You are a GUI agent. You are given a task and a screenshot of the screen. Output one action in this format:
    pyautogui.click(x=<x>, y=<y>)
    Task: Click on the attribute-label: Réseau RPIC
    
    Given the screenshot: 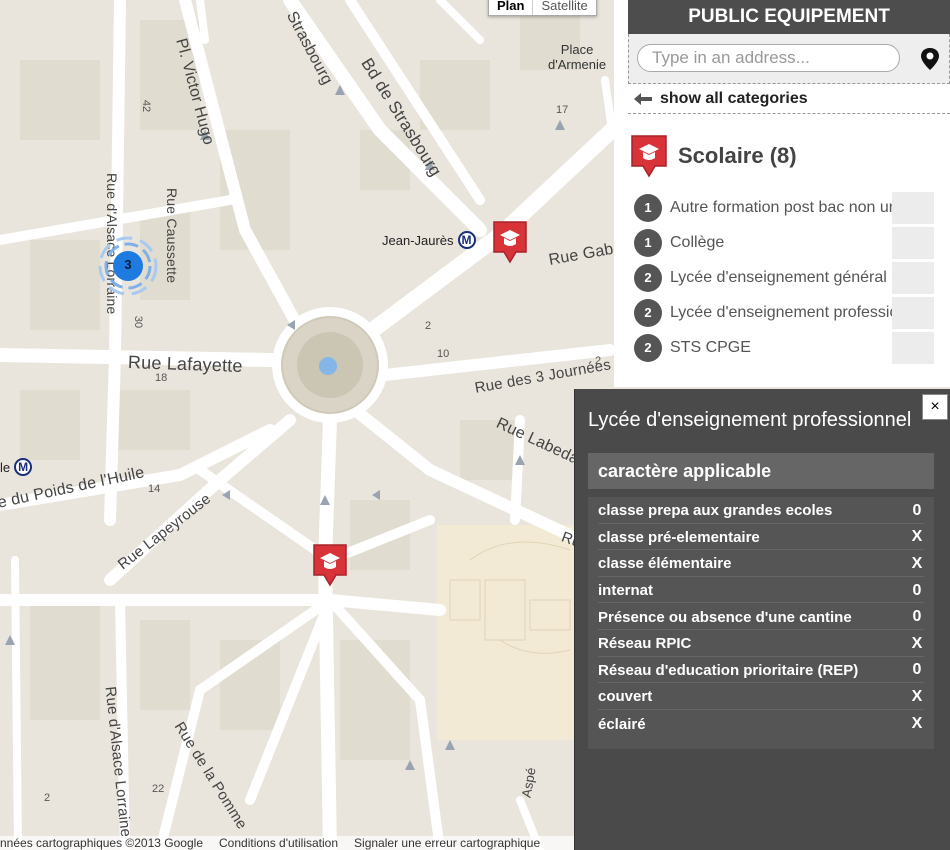 What is the action you would take?
    pyautogui.click(x=645, y=644)
    